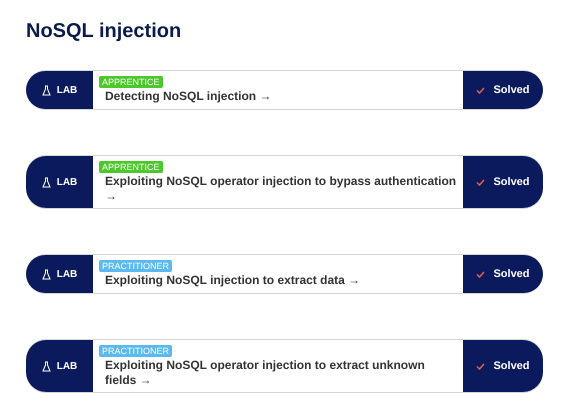 The height and width of the screenshot is (413, 568). I want to click on lab-link: Exploiting NoSQL operator injection to bypass authentication →, so click(278, 189).